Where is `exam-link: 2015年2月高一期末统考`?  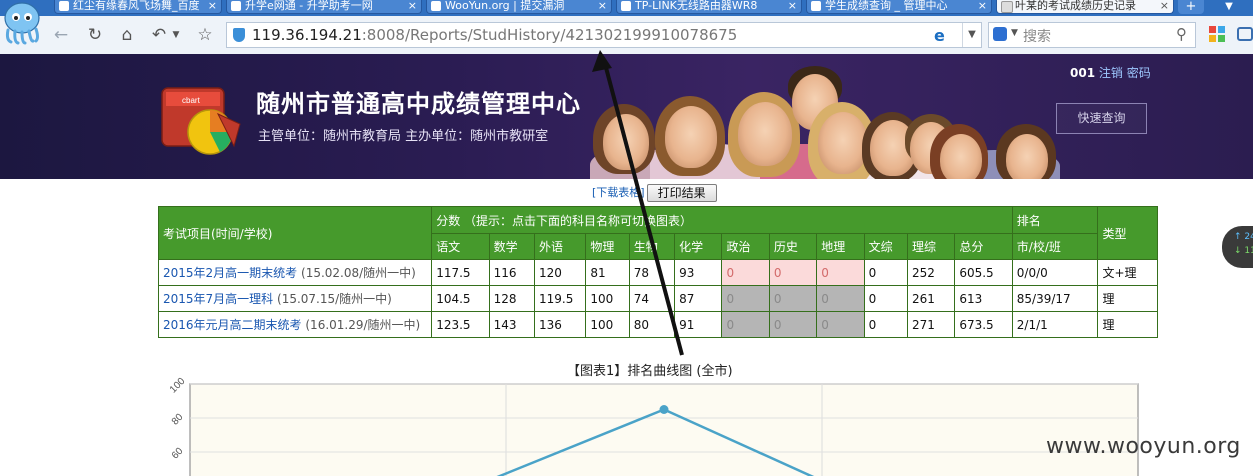
exam-link: 2015年2月高一期末统考 is located at coordinates (230, 273).